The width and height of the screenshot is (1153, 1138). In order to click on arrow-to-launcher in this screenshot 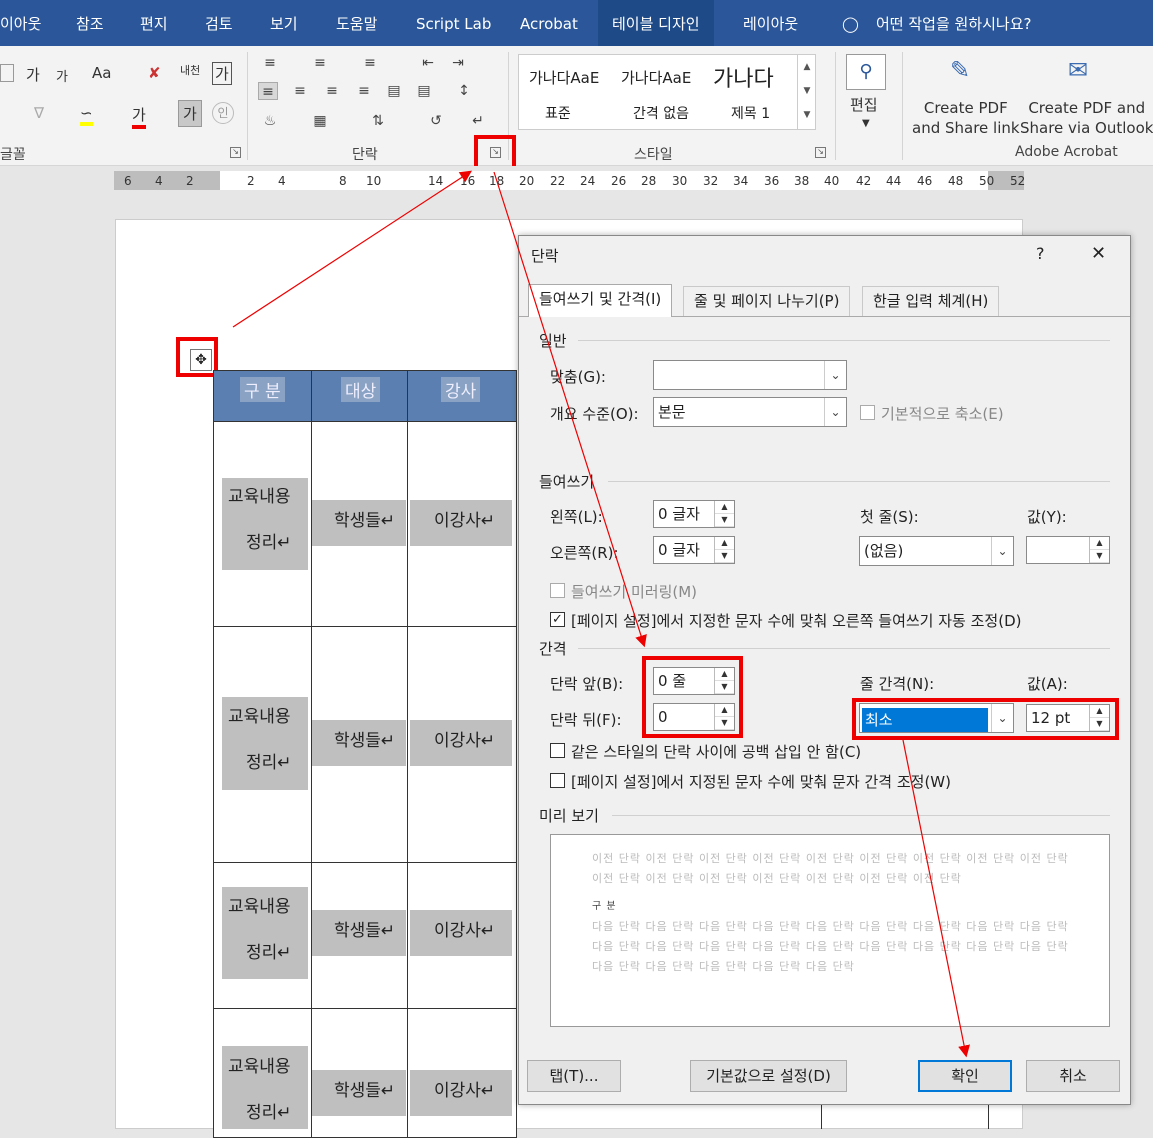, I will do `click(352, 249)`.